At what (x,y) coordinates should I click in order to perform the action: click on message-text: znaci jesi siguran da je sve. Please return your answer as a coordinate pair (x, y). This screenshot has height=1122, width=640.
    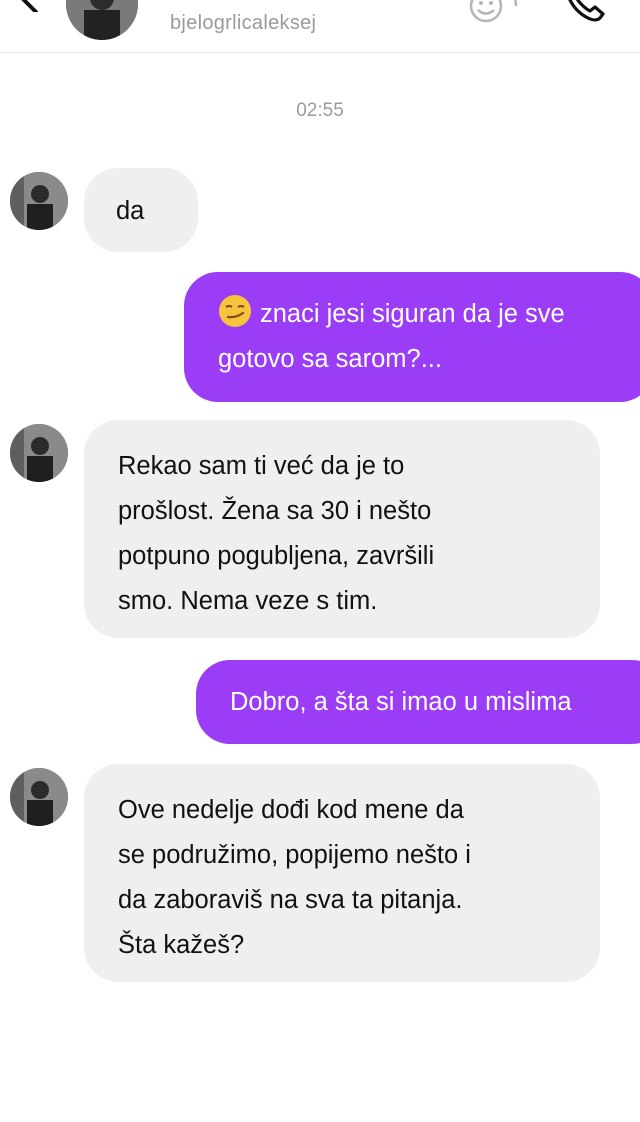
    Looking at the image, I should click on (412, 314).